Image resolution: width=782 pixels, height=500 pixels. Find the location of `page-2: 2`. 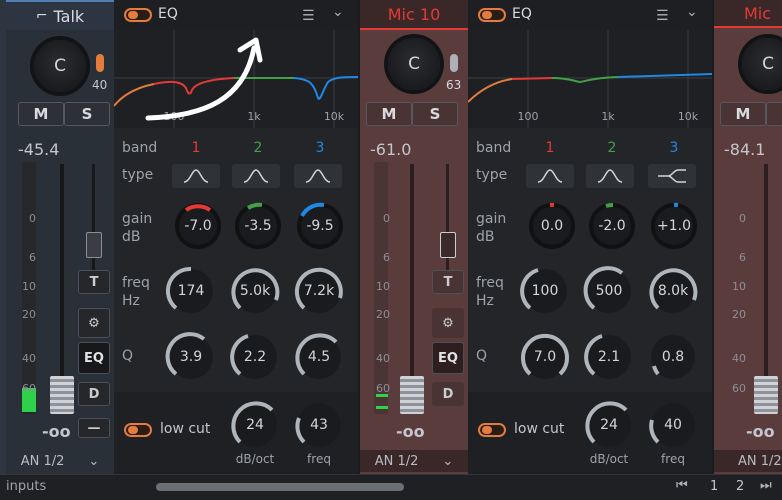

page-2: 2 is located at coordinates (740, 486).